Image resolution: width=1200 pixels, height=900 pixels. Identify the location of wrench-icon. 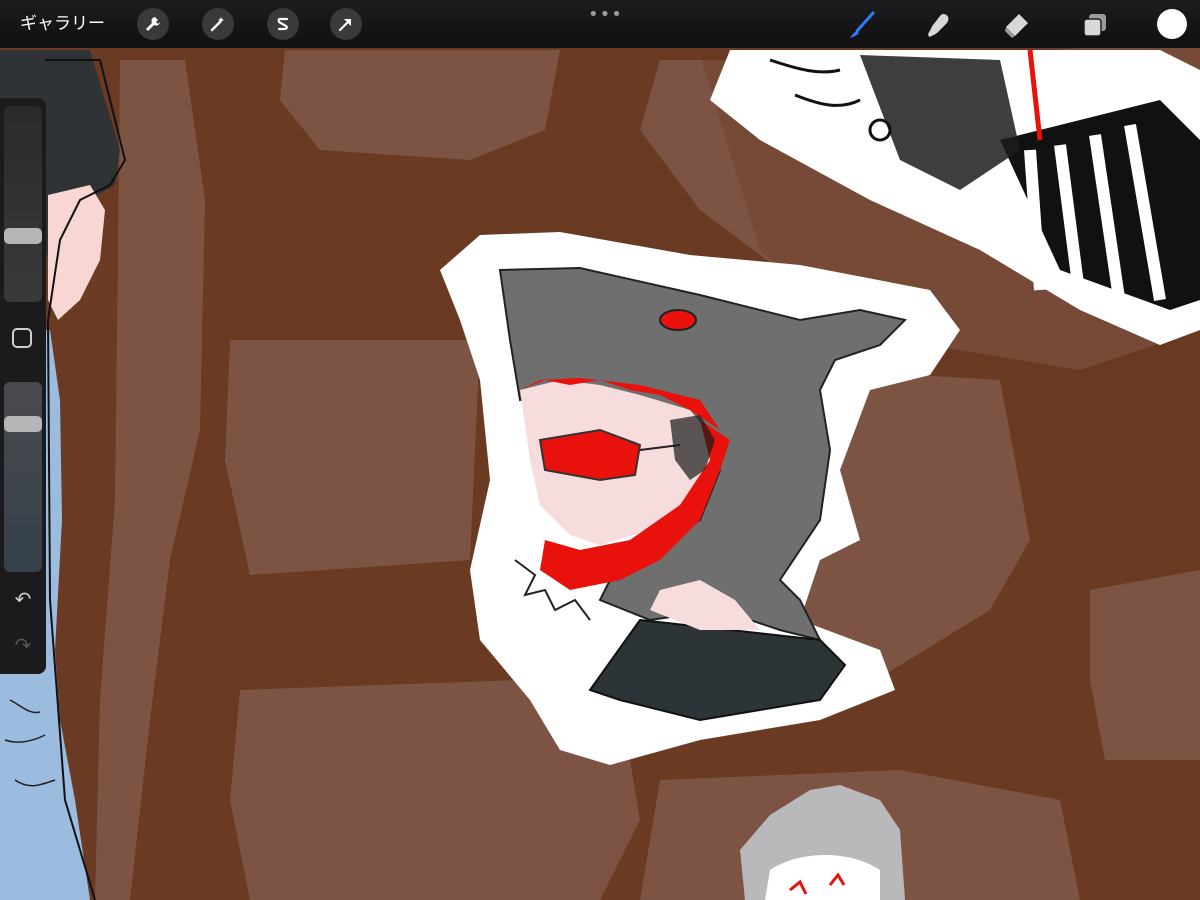
(153, 24).